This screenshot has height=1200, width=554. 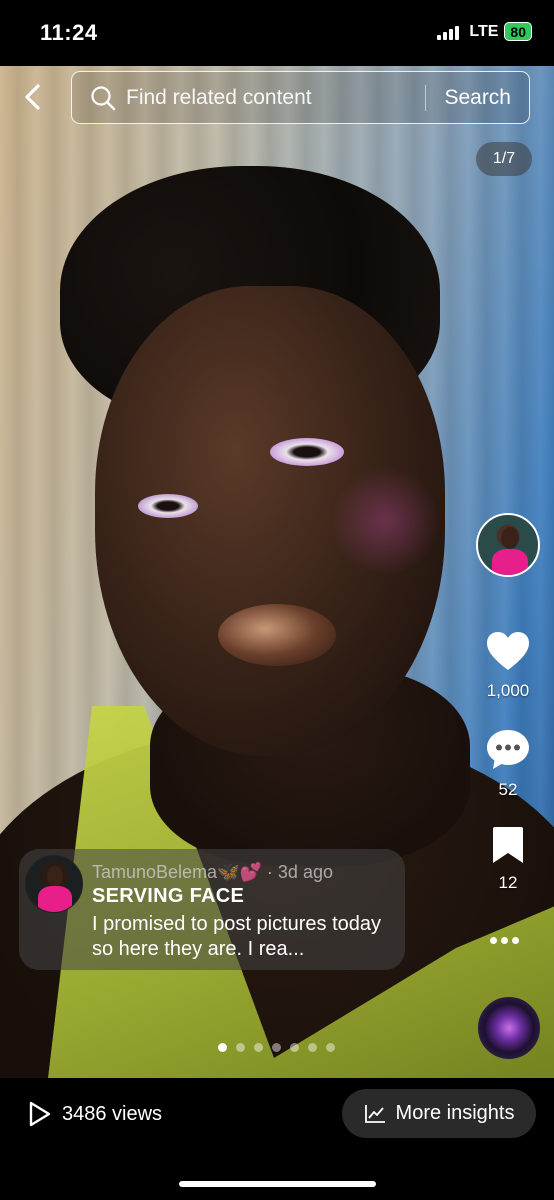 I want to click on caption-meta: TamunoBelema🦋💕 · 3d ago, so click(x=212, y=872).